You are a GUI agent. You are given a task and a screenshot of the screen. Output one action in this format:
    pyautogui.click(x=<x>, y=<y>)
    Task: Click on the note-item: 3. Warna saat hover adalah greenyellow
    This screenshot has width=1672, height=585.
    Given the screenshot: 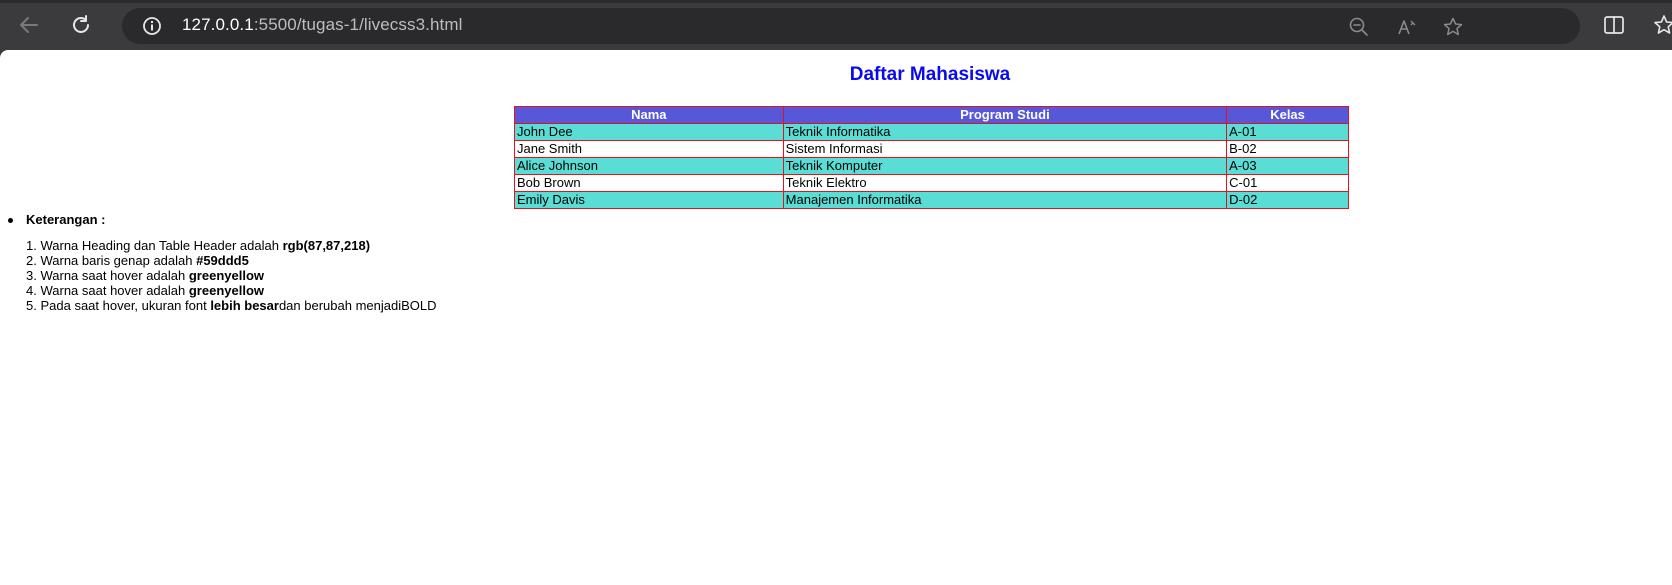 What is the action you would take?
    pyautogui.click(x=231, y=275)
    